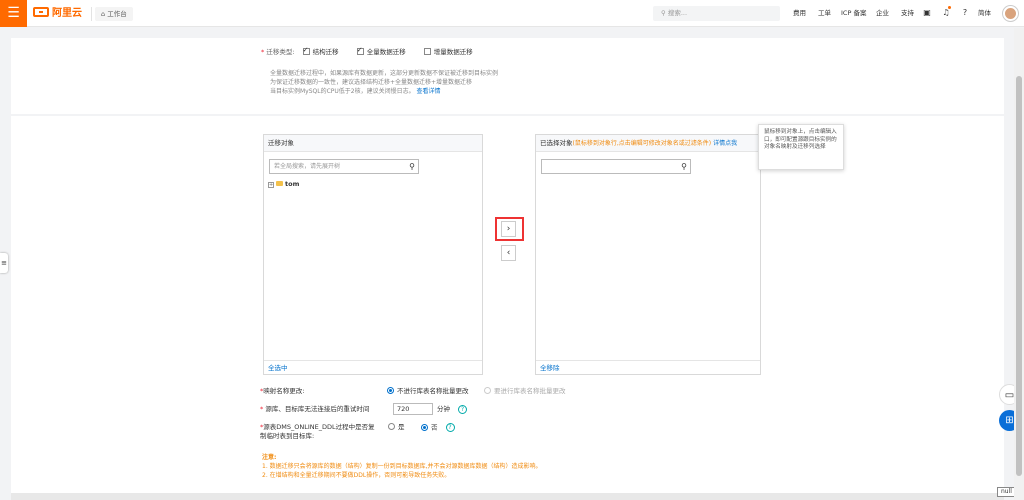  What do you see at coordinates (317, 409) in the screenshot?
I see `retry-label: 源库、目标库无法连接后的重试时间` at bounding box center [317, 409].